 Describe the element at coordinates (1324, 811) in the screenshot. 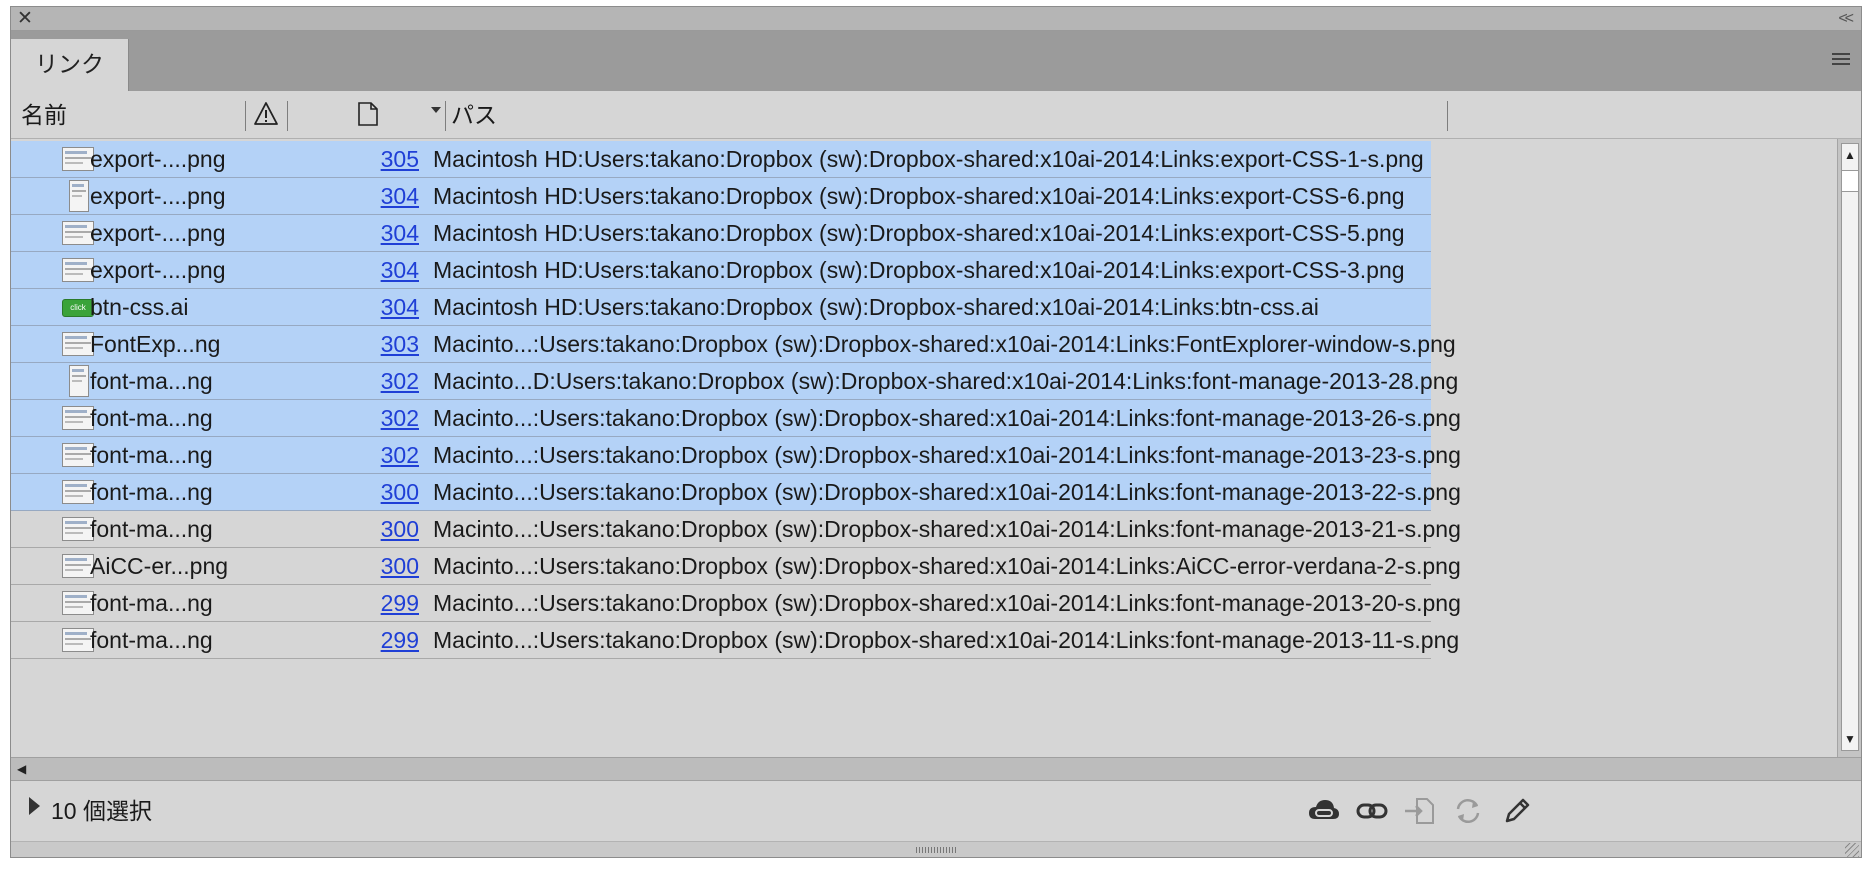

I see `cloud-link-icon` at that location.